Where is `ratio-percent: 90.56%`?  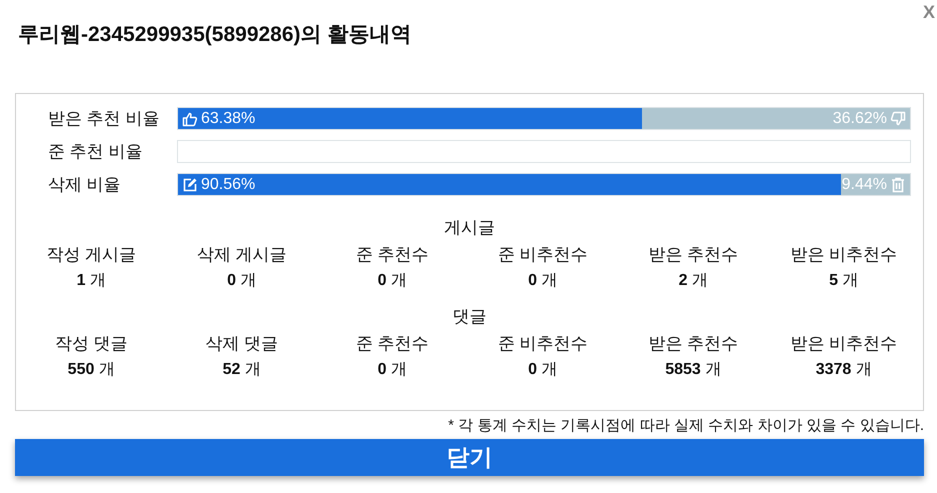
ratio-percent: 90.56% is located at coordinates (228, 185).